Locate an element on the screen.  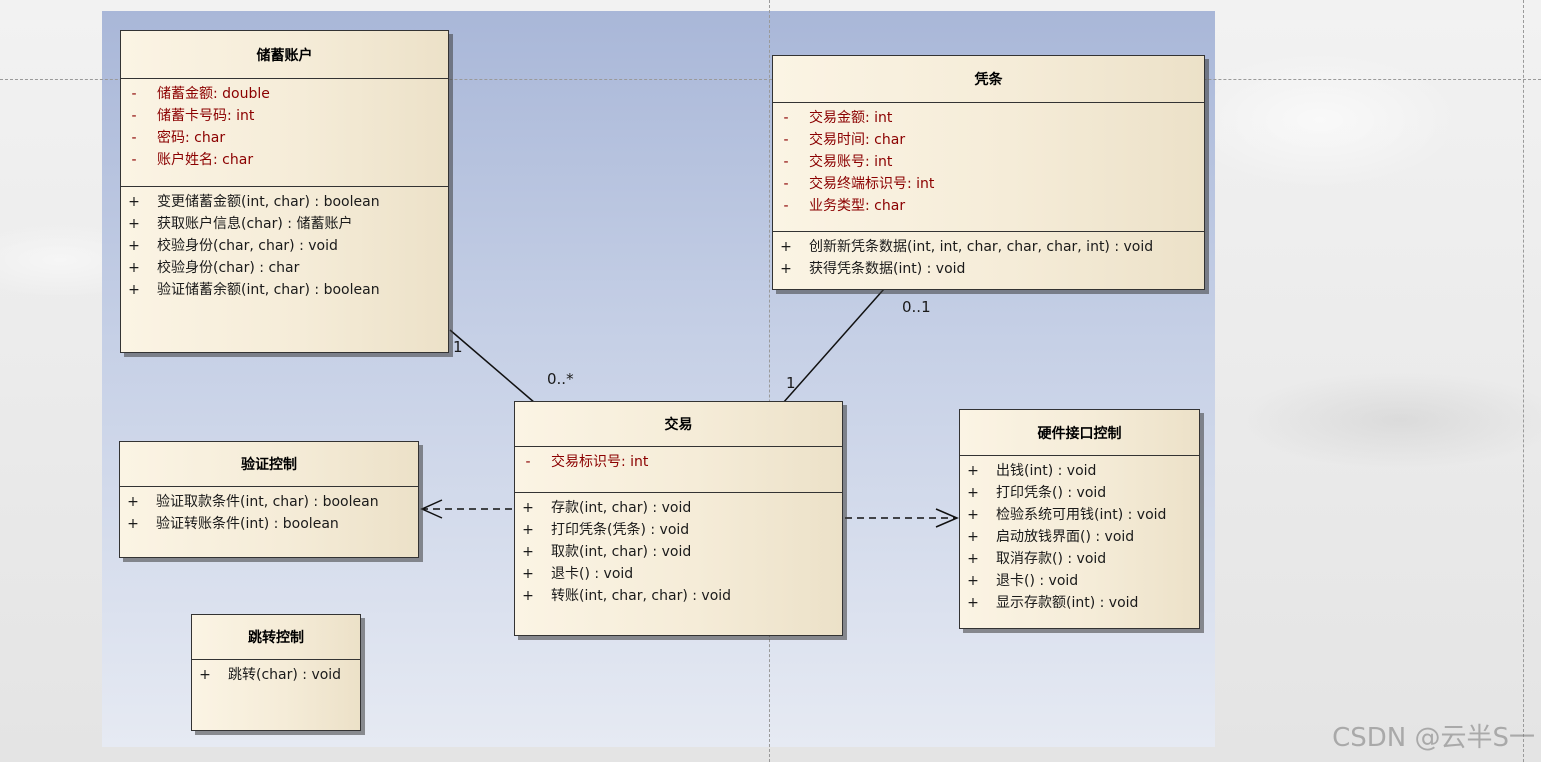
operation-row: + 验证取款条件(int, char) : boolean is located at coordinates (269, 502).